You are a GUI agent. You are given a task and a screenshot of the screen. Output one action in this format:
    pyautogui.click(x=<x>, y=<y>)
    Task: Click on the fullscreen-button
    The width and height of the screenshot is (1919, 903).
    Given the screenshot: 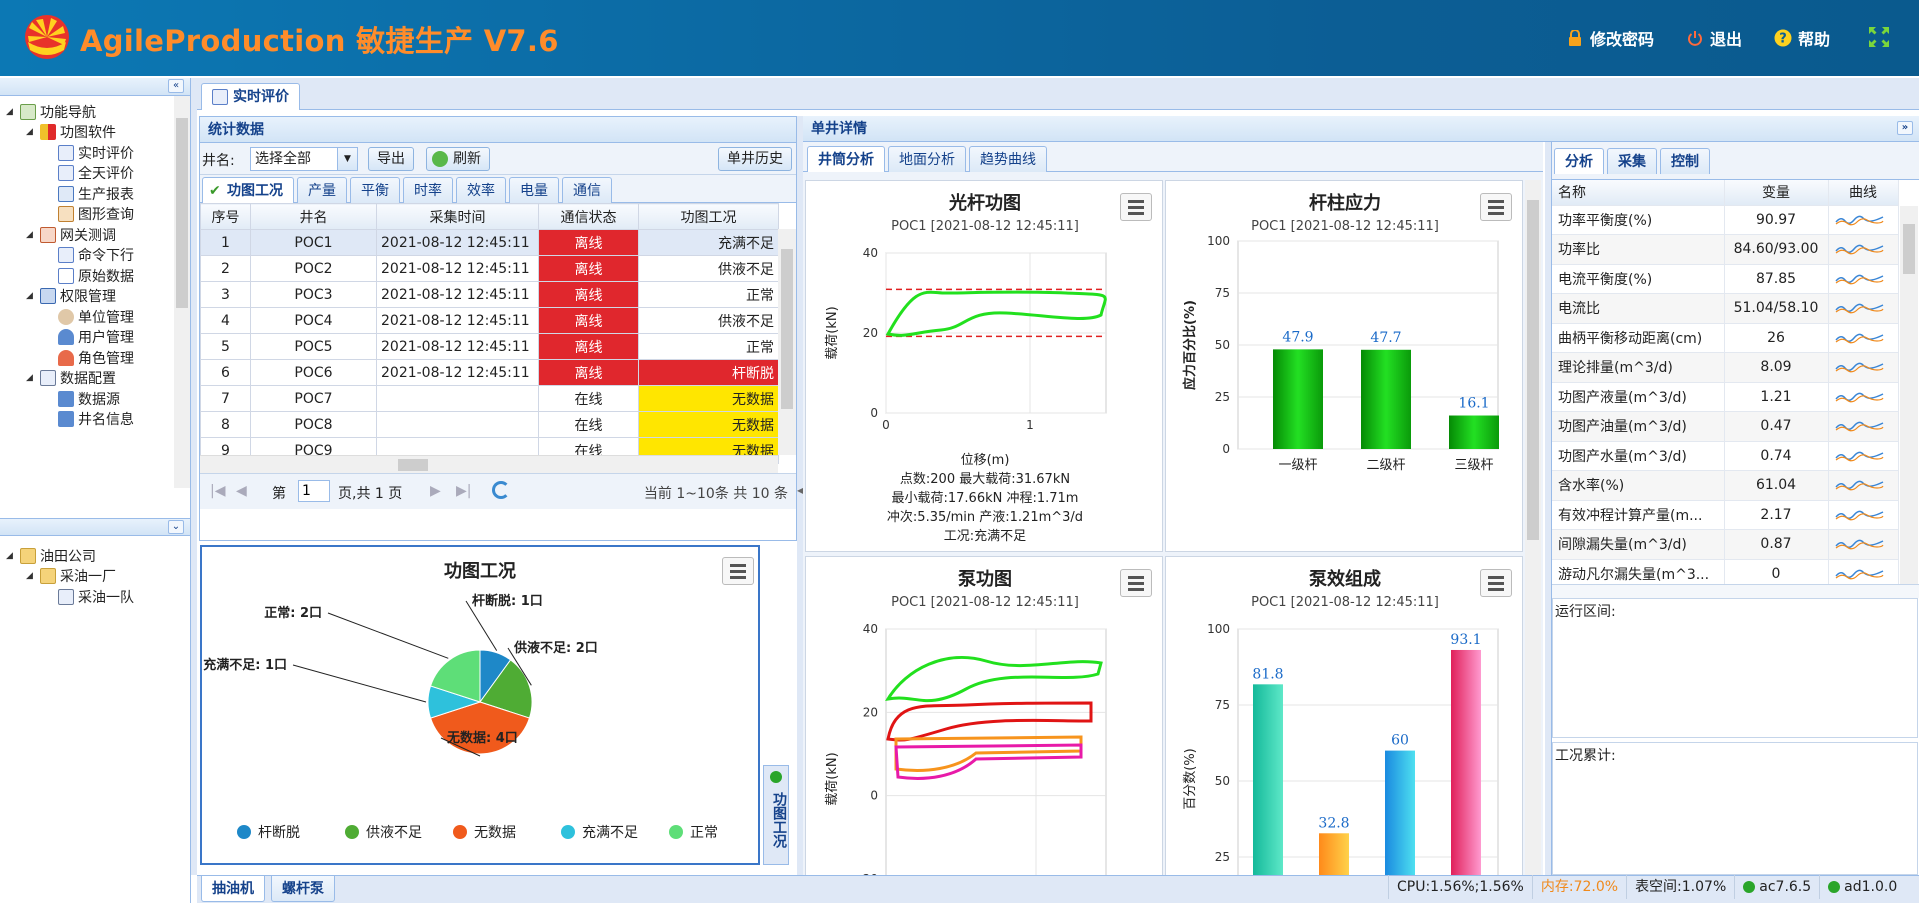 What is the action you would take?
    pyautogui.click(x=1879, y=37)
    